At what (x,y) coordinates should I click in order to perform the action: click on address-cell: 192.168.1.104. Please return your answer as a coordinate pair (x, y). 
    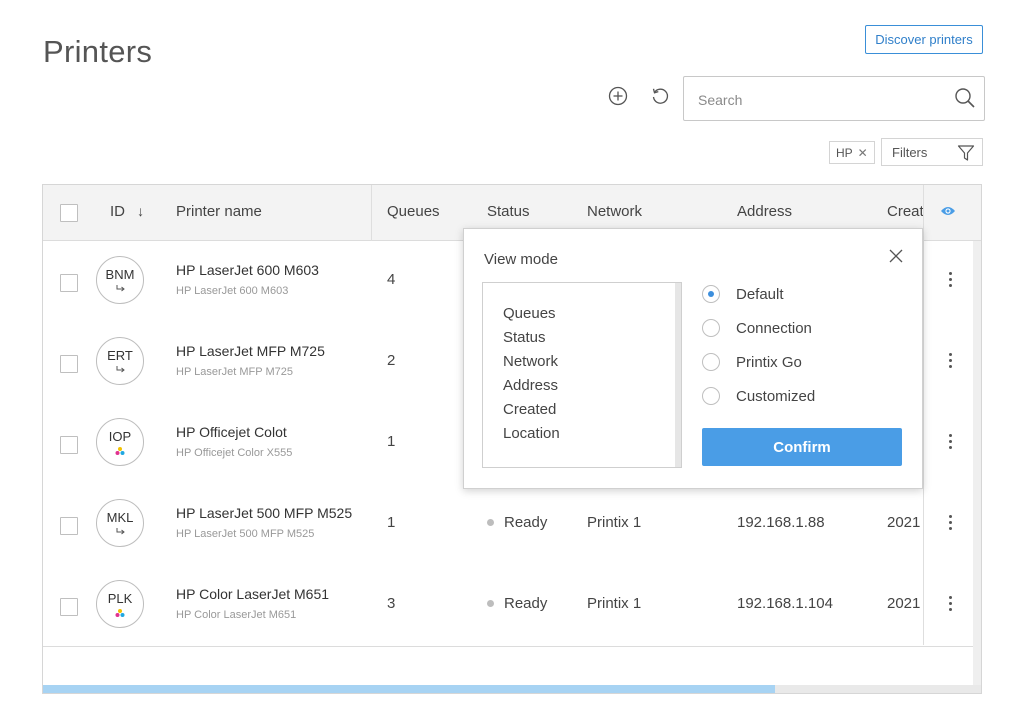
    Looking at the image, I should click on (785, 603).